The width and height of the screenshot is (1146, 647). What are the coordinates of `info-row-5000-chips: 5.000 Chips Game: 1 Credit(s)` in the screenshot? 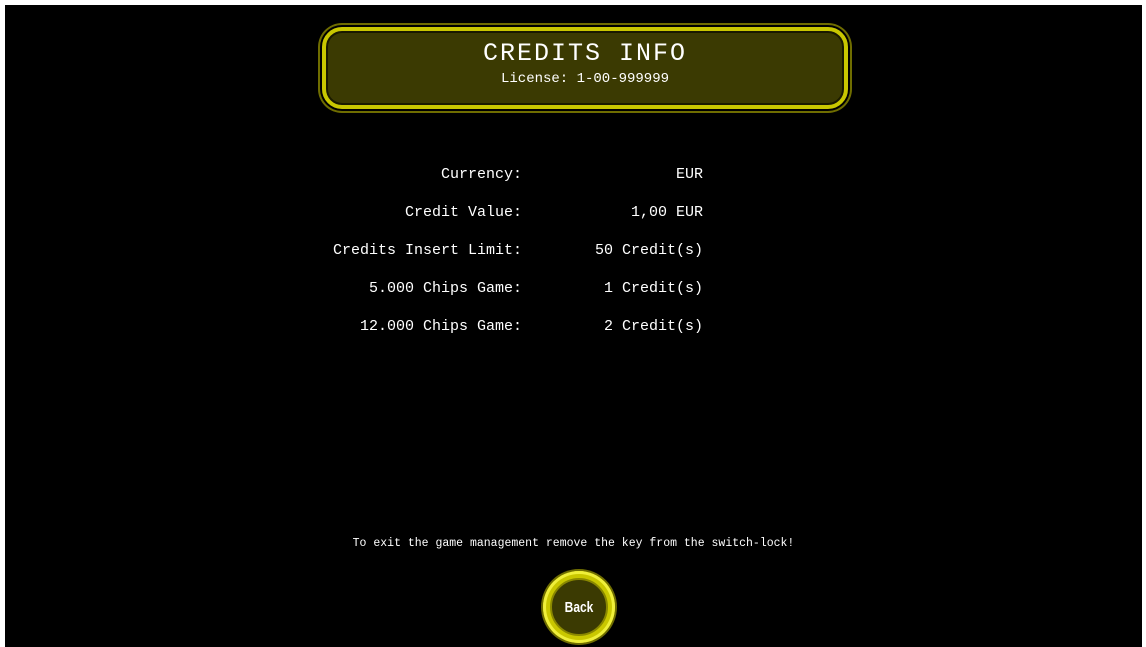 It's located at (573, 290).